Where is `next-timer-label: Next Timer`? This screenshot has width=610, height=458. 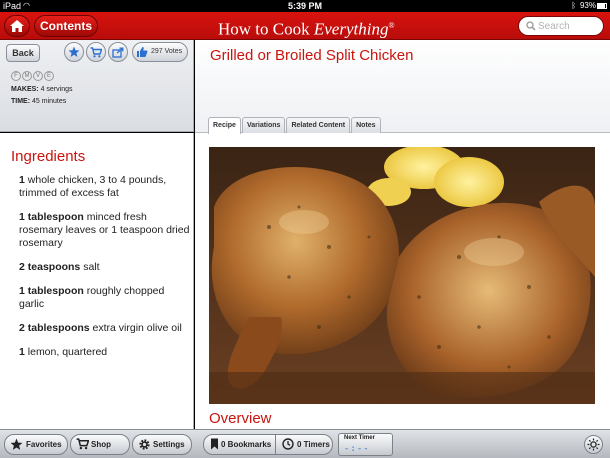 next-timer-label: Next Timer is located at coordinates (359, 438).